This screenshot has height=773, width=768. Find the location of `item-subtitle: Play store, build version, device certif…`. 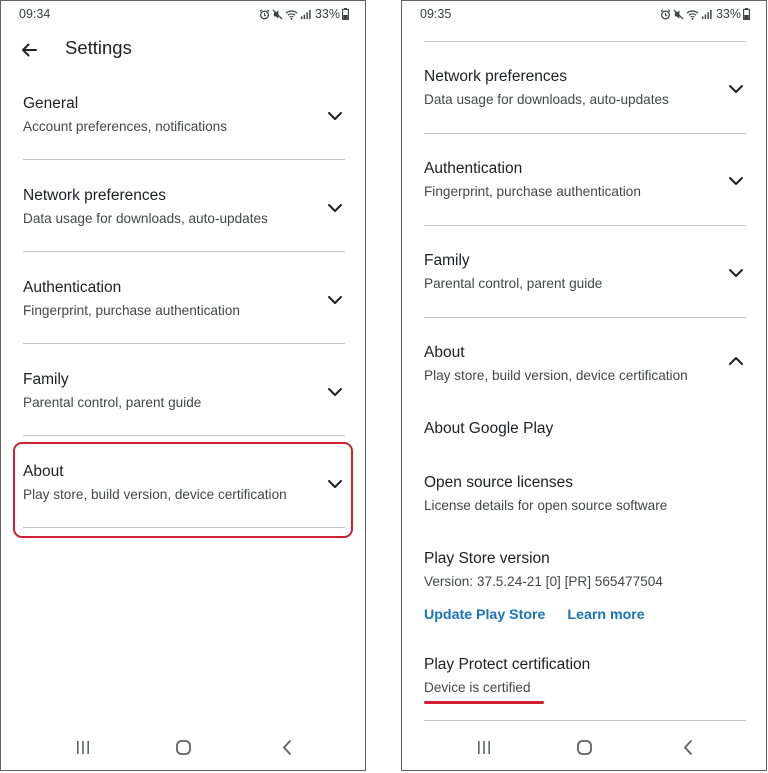

item-subtitle: Play store, build version, device certif… is located at coordinates (556, 375).